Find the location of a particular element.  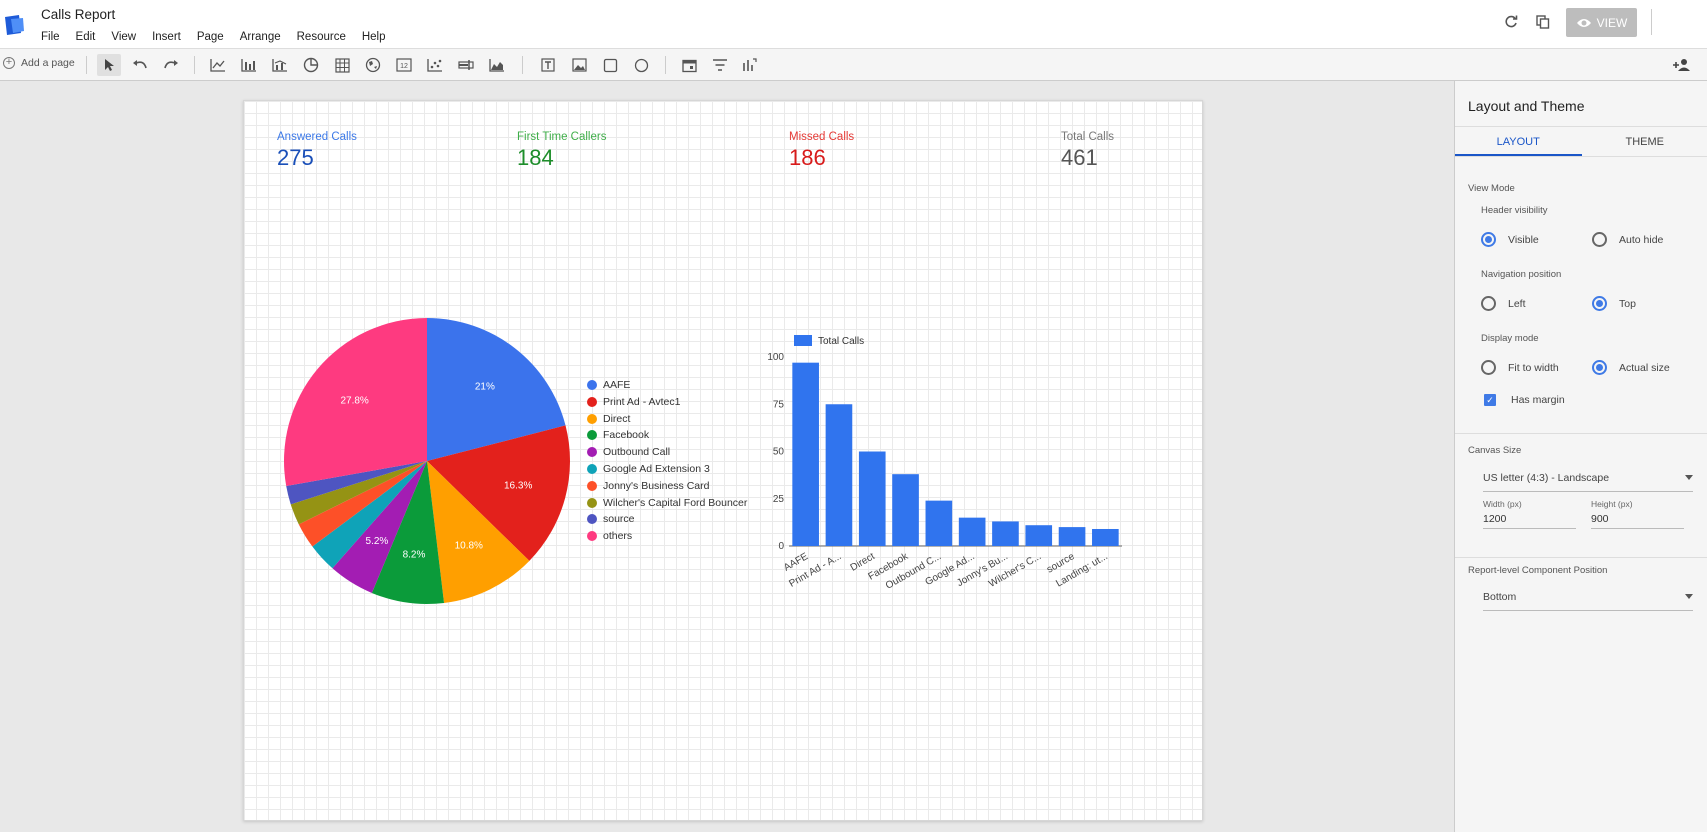

scorecard-total-calls: Total Calls 461 is located at coordinates (1087, 151).